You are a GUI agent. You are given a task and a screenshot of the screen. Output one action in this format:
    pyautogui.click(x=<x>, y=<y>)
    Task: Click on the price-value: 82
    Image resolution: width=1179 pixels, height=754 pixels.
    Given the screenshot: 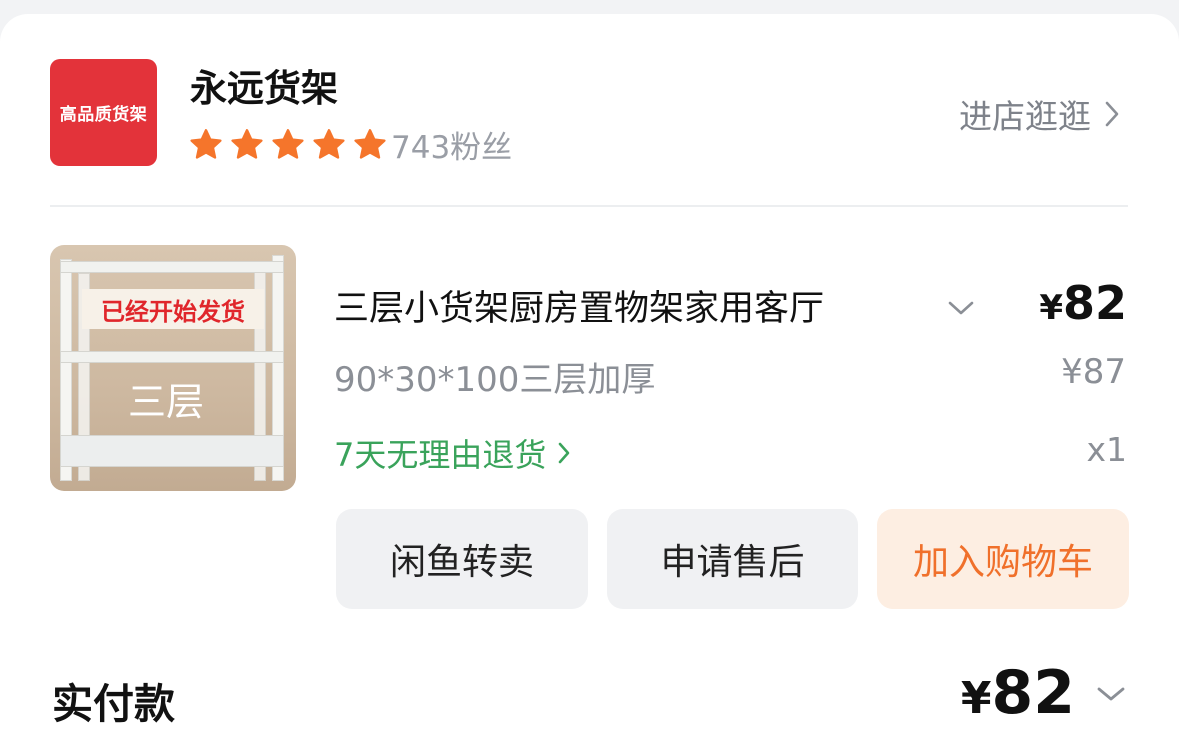 What is the action you would take?
    pyautogui.click(x=1094, y=303)
    